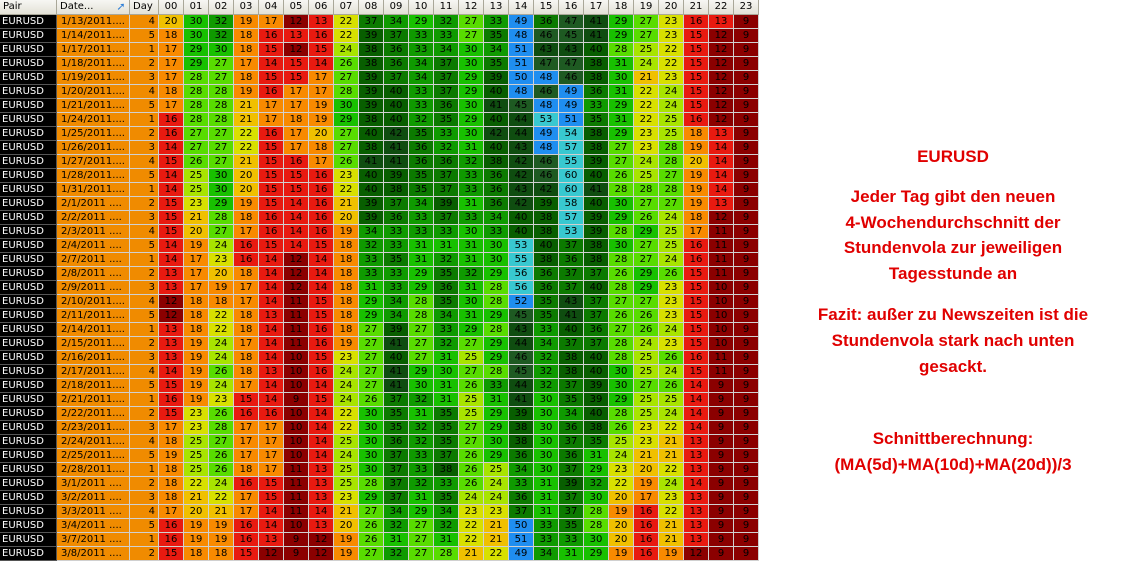 Image resolution: width=1136 pixels, height=569 pixels. I want to click on column-header-hour: 16, so click(571, 7).